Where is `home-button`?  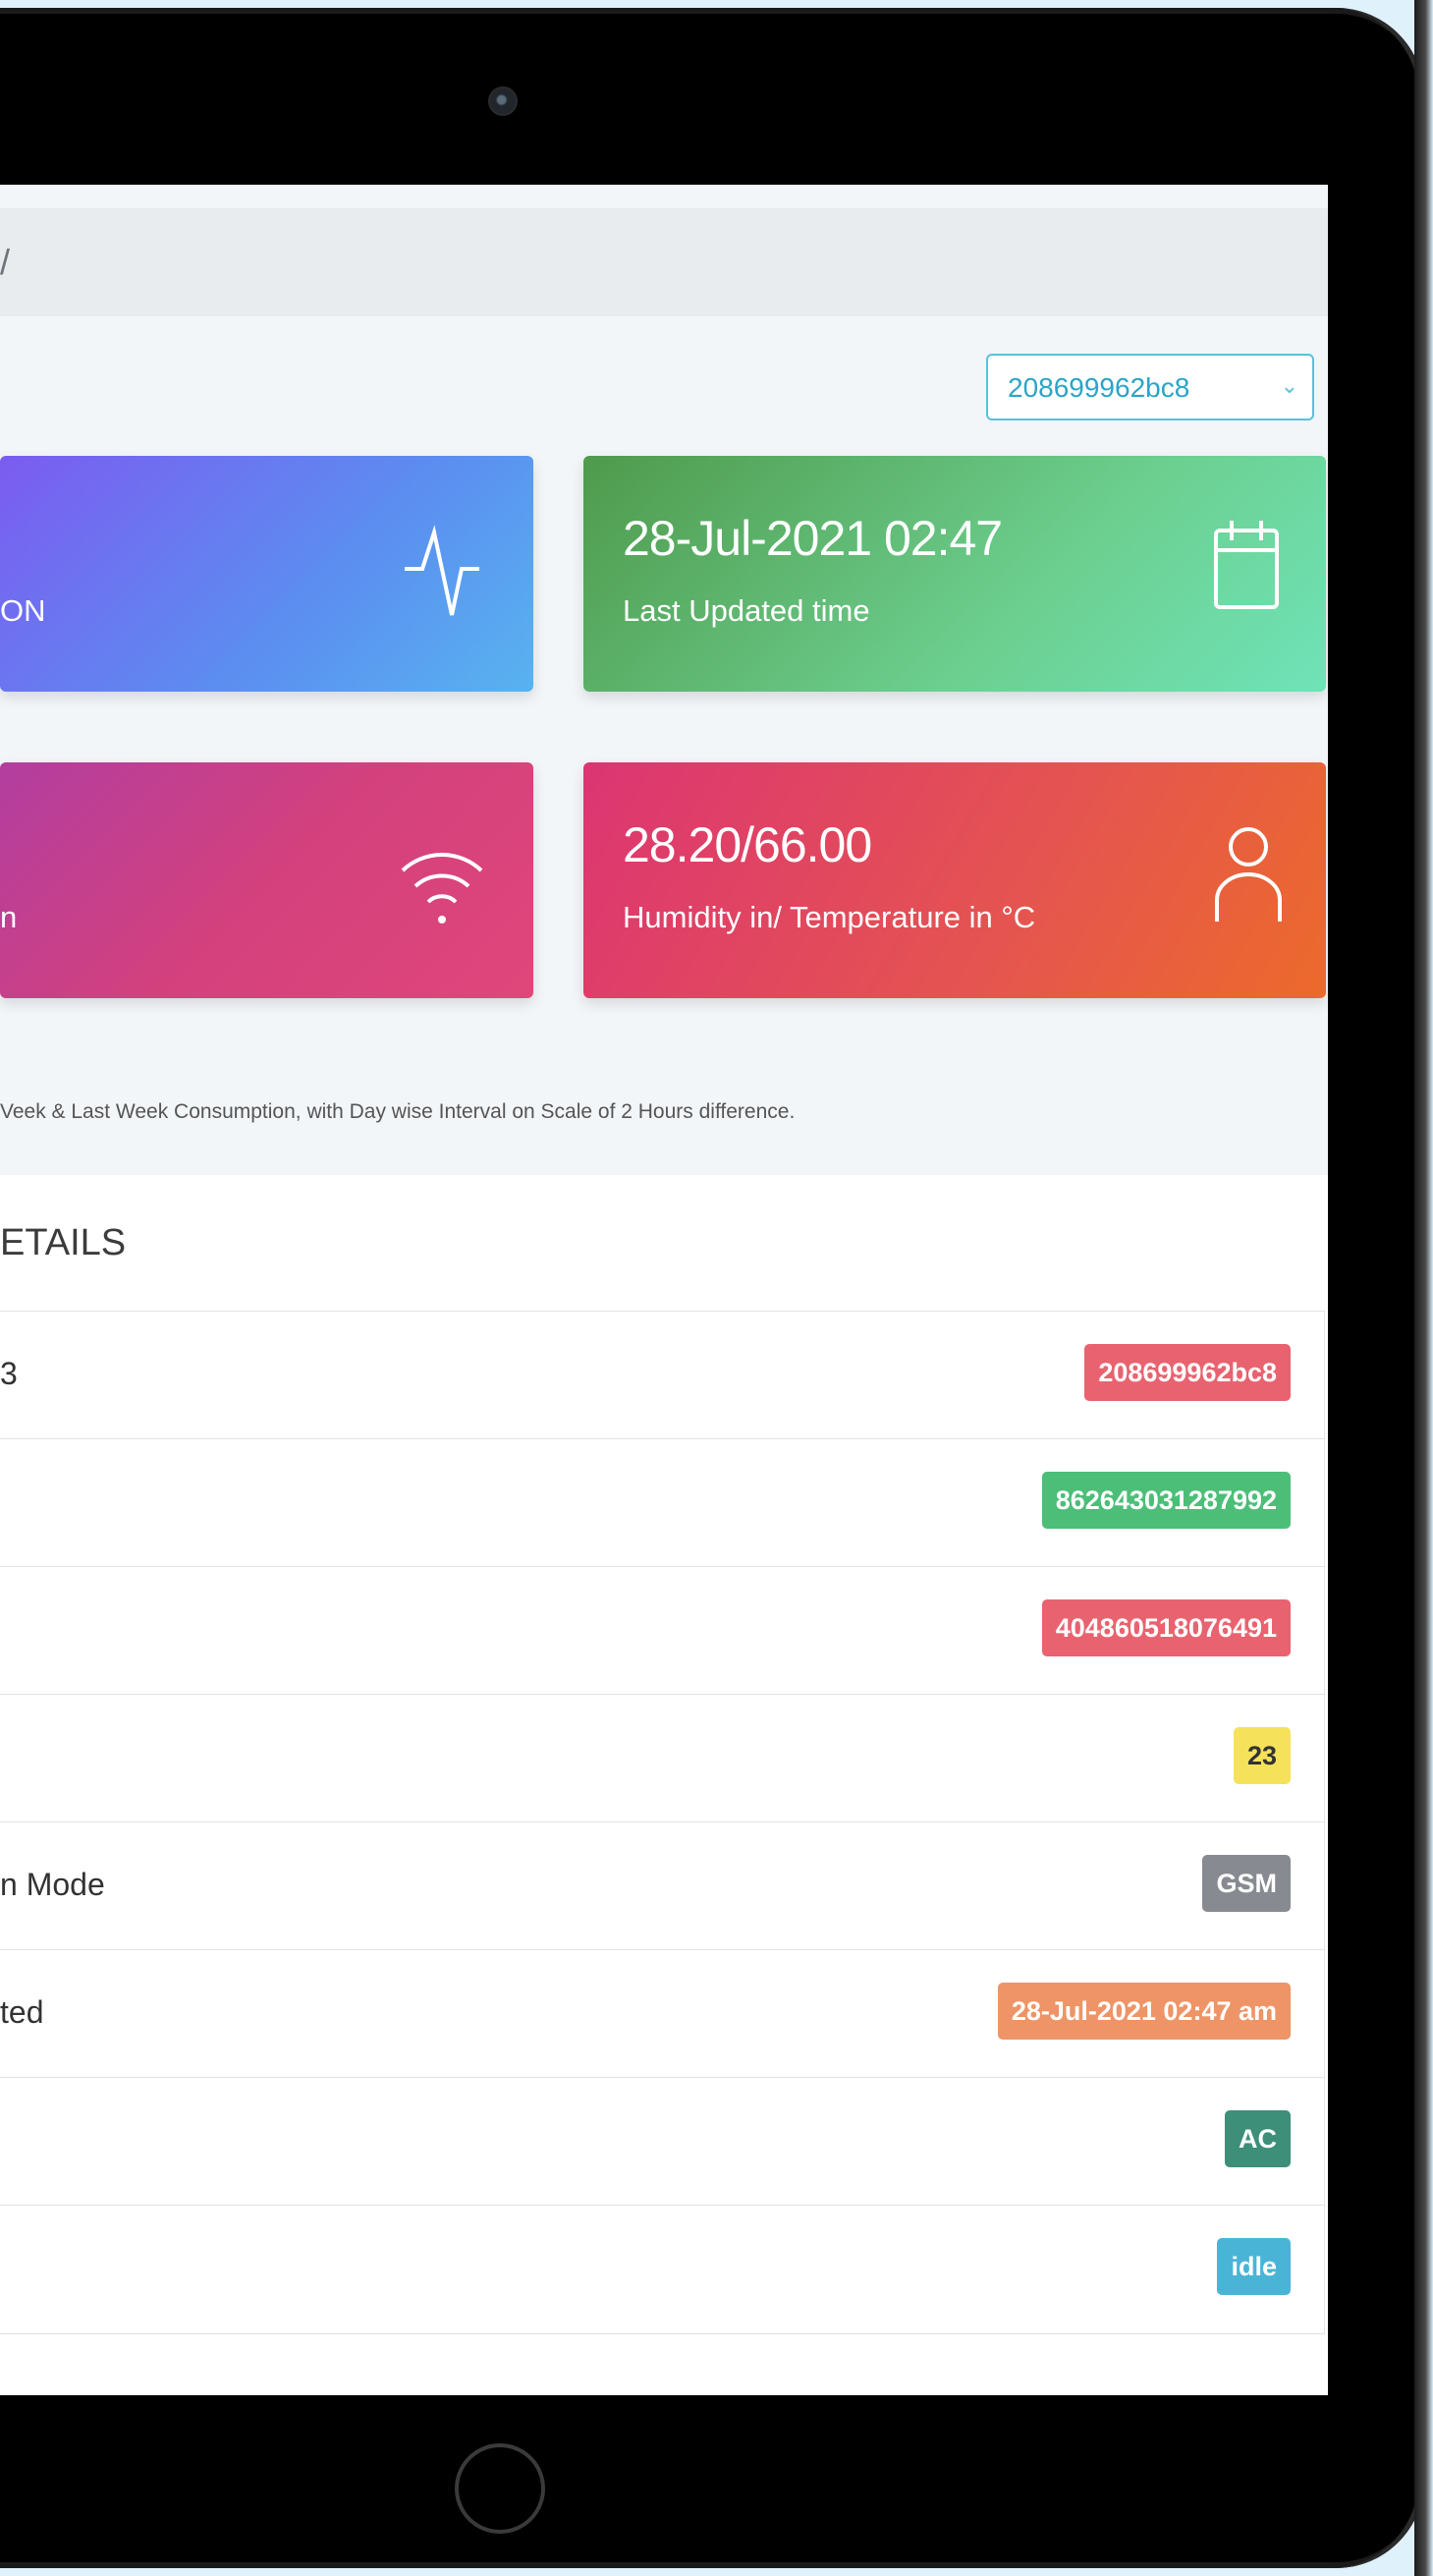
home-button is located at coordinates (500, 2488).